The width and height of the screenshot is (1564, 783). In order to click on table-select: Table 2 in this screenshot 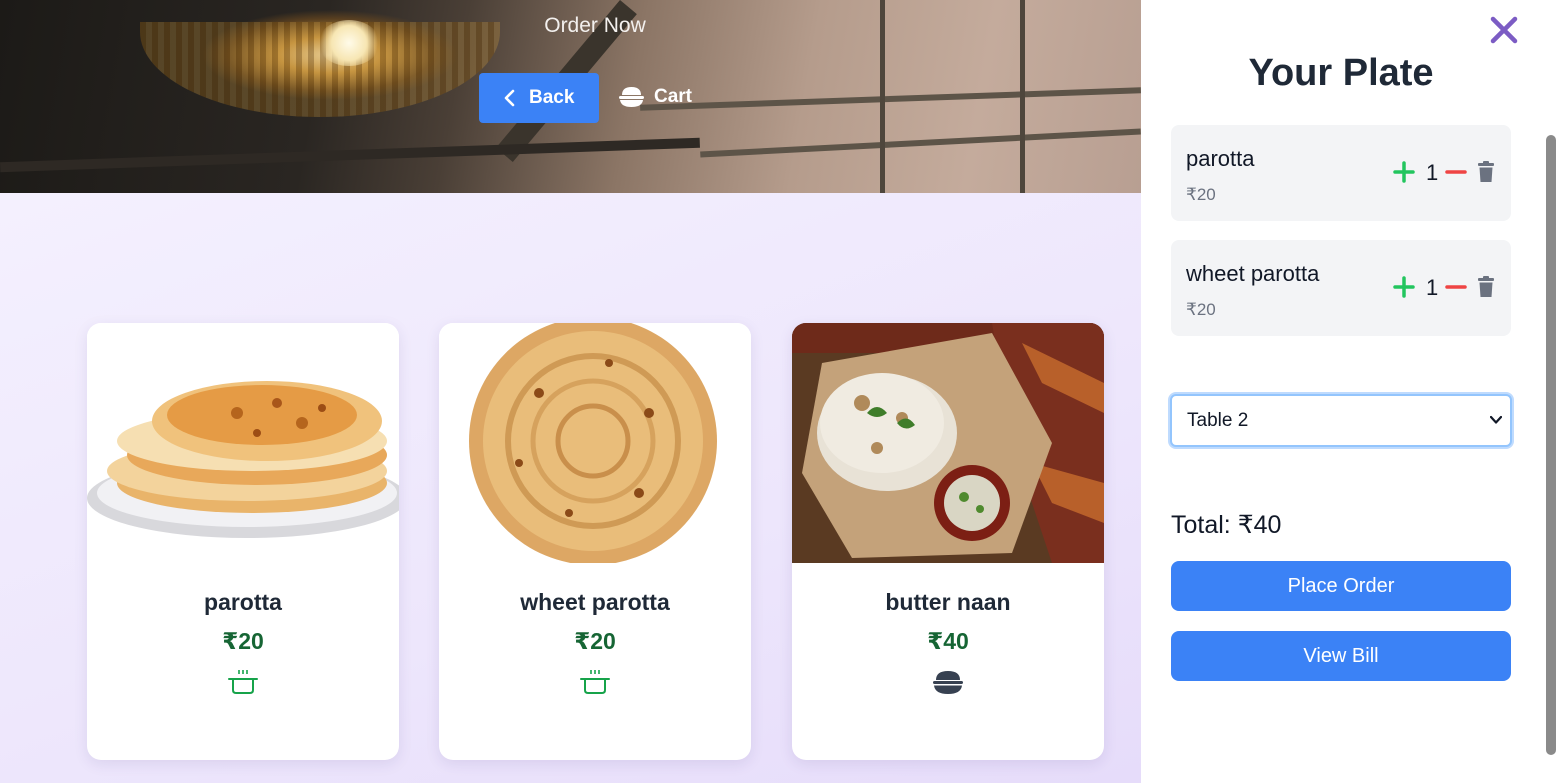, I will do `click(1341, 420)`.